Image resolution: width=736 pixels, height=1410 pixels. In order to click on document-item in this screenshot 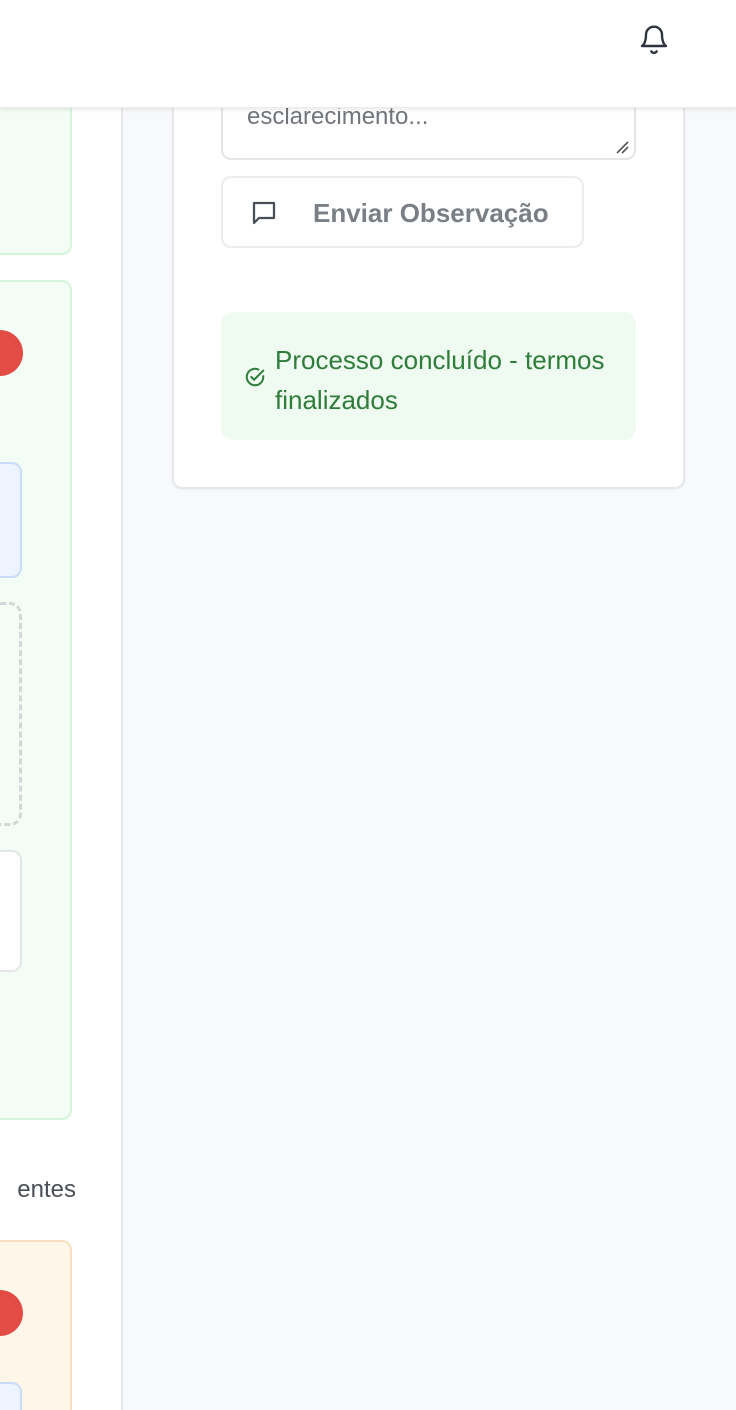, I will do `click(11, 911)`.